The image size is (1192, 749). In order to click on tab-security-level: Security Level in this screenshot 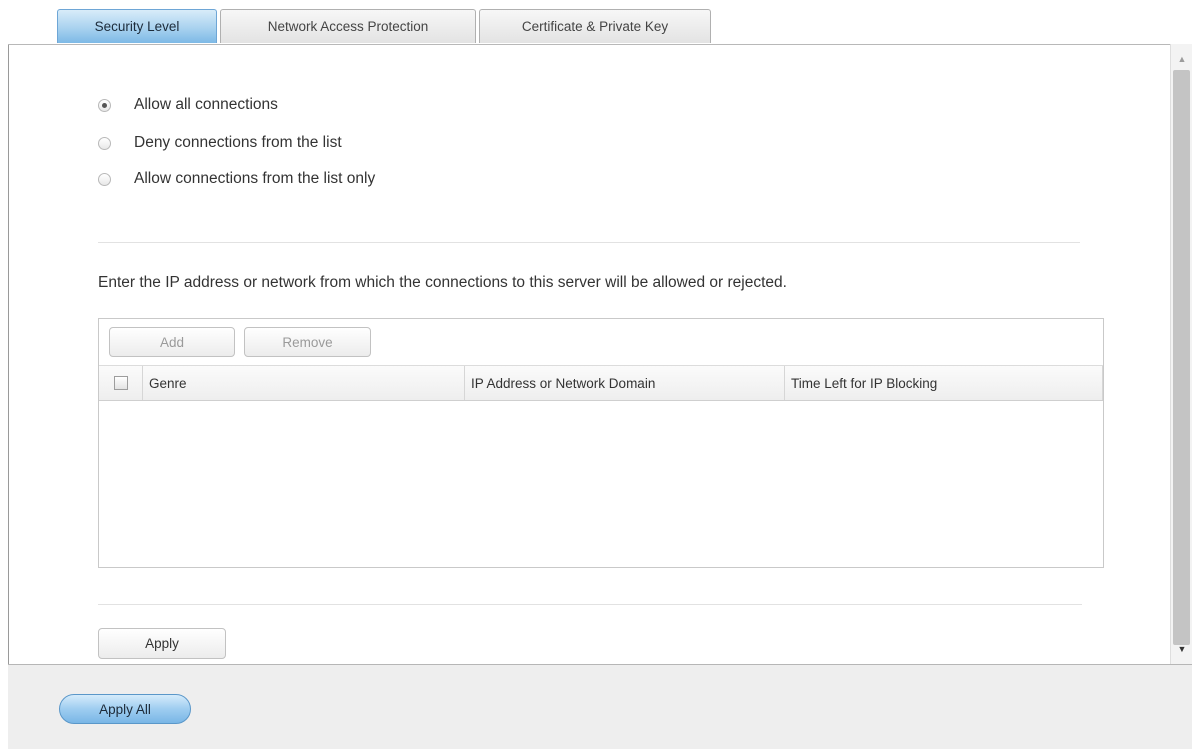, I will do `click(137, 26)`.